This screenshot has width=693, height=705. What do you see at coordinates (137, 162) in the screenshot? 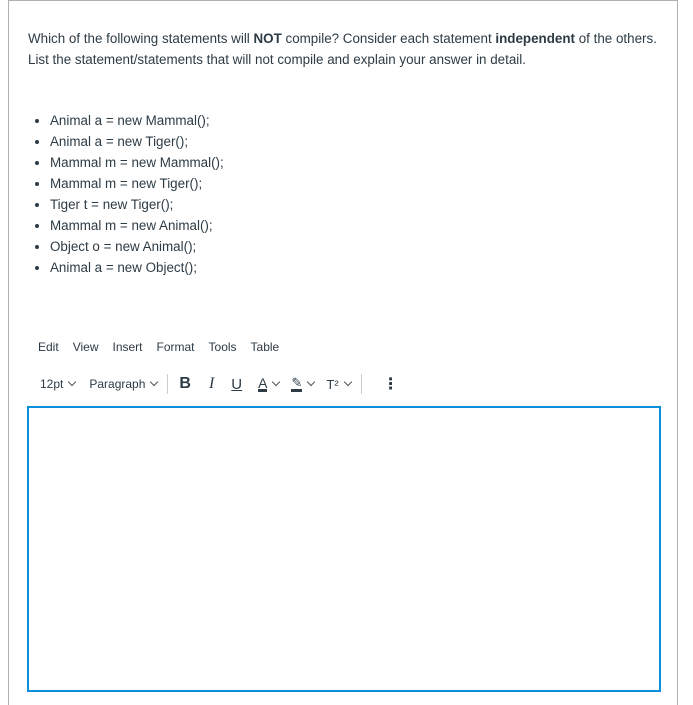
I see `statement-item: Mammal m = new Mammal();` at bounding box center [137, 162].